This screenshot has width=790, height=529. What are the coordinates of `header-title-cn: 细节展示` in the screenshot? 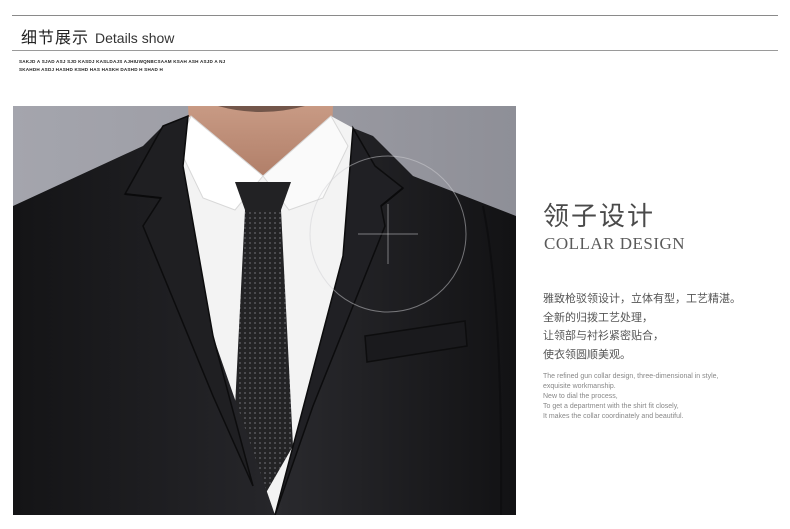 It's located at (55, 37).